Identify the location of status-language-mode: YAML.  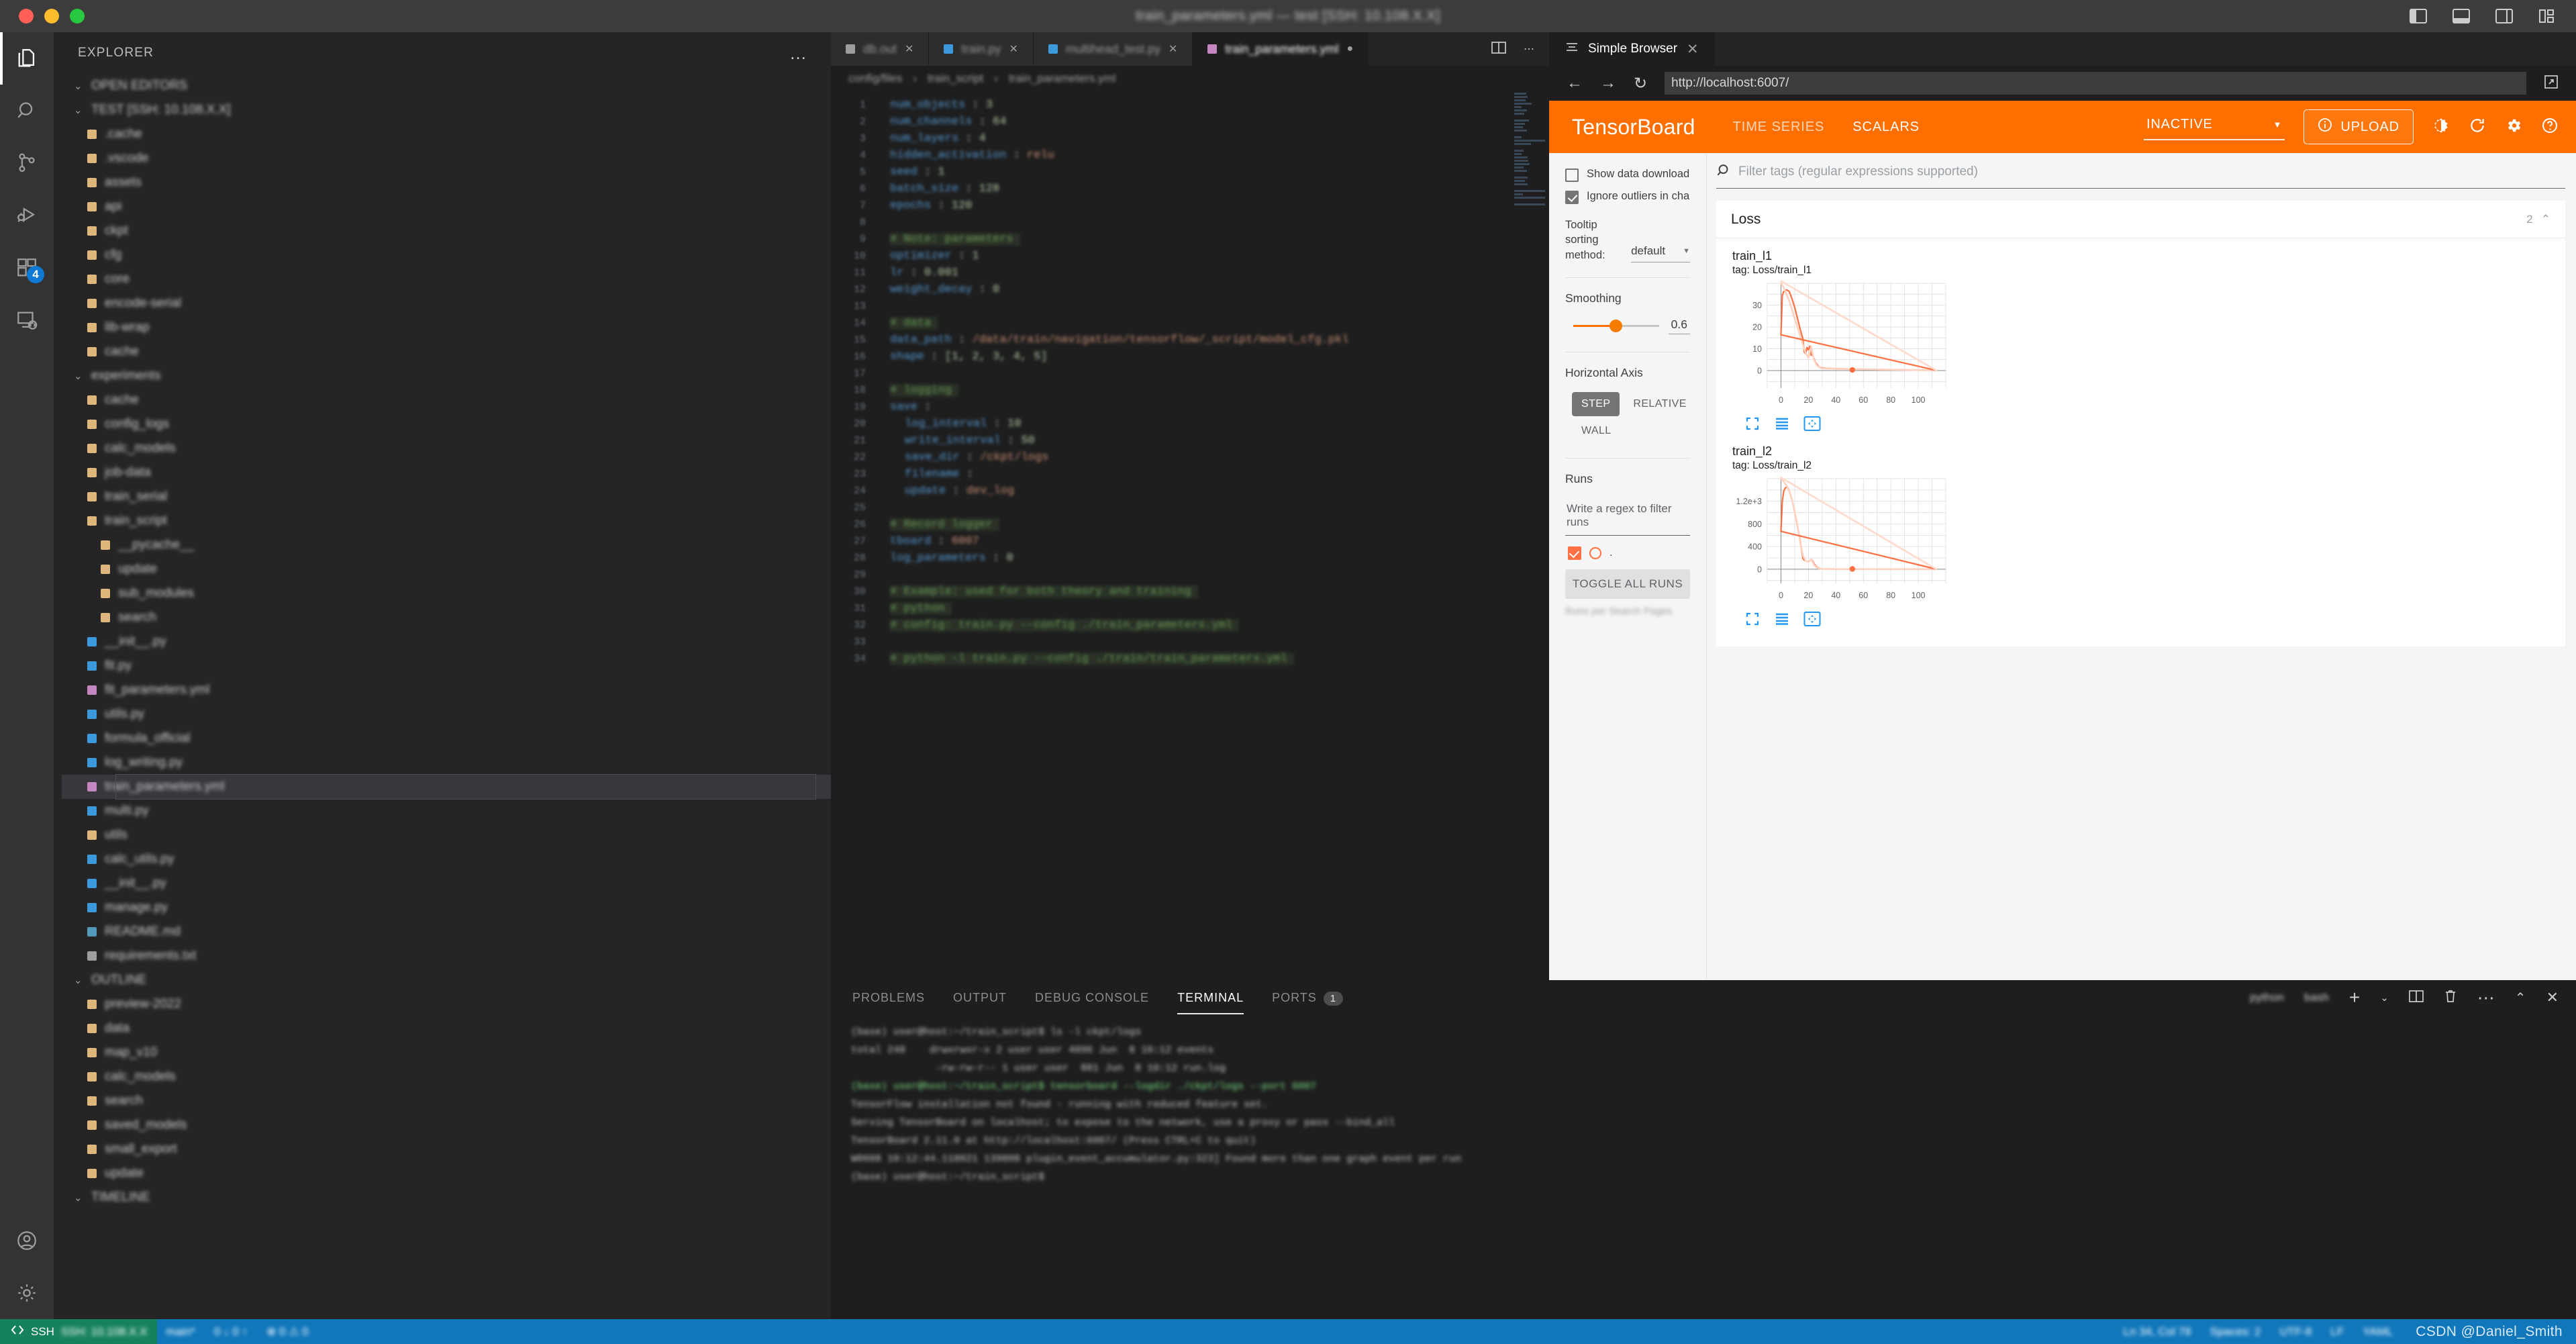
(2377, 1332).